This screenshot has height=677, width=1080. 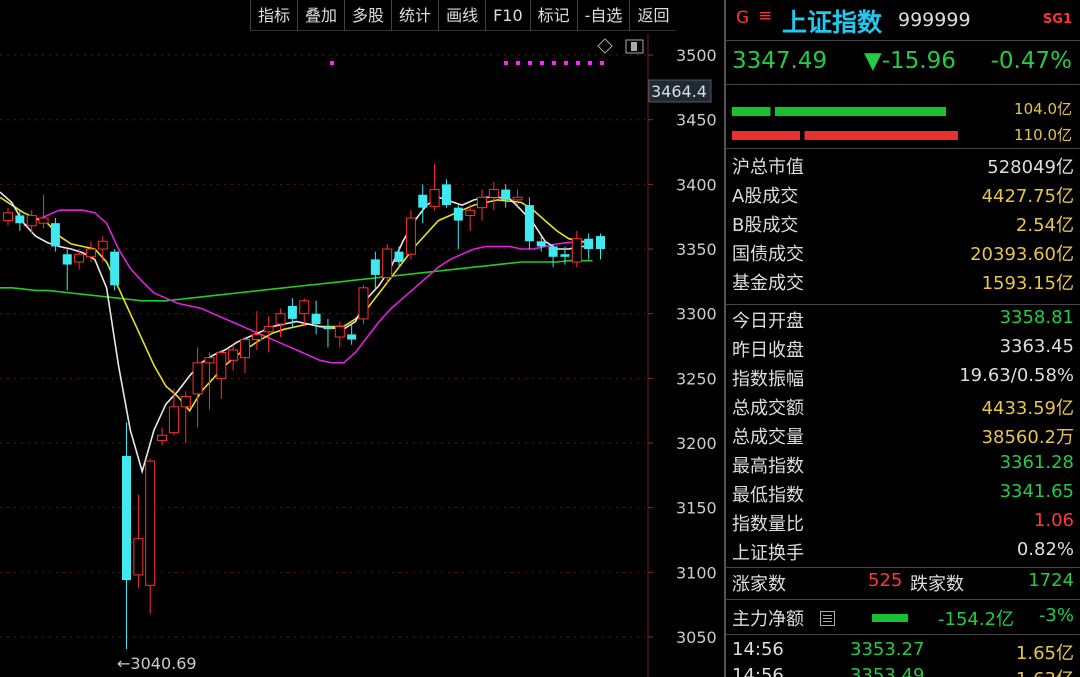 What do you see at coordinates (903, 435) in the screenshot?
I see `stat-row: 总成交量 38560.2万` at bounding box center [903, 435].